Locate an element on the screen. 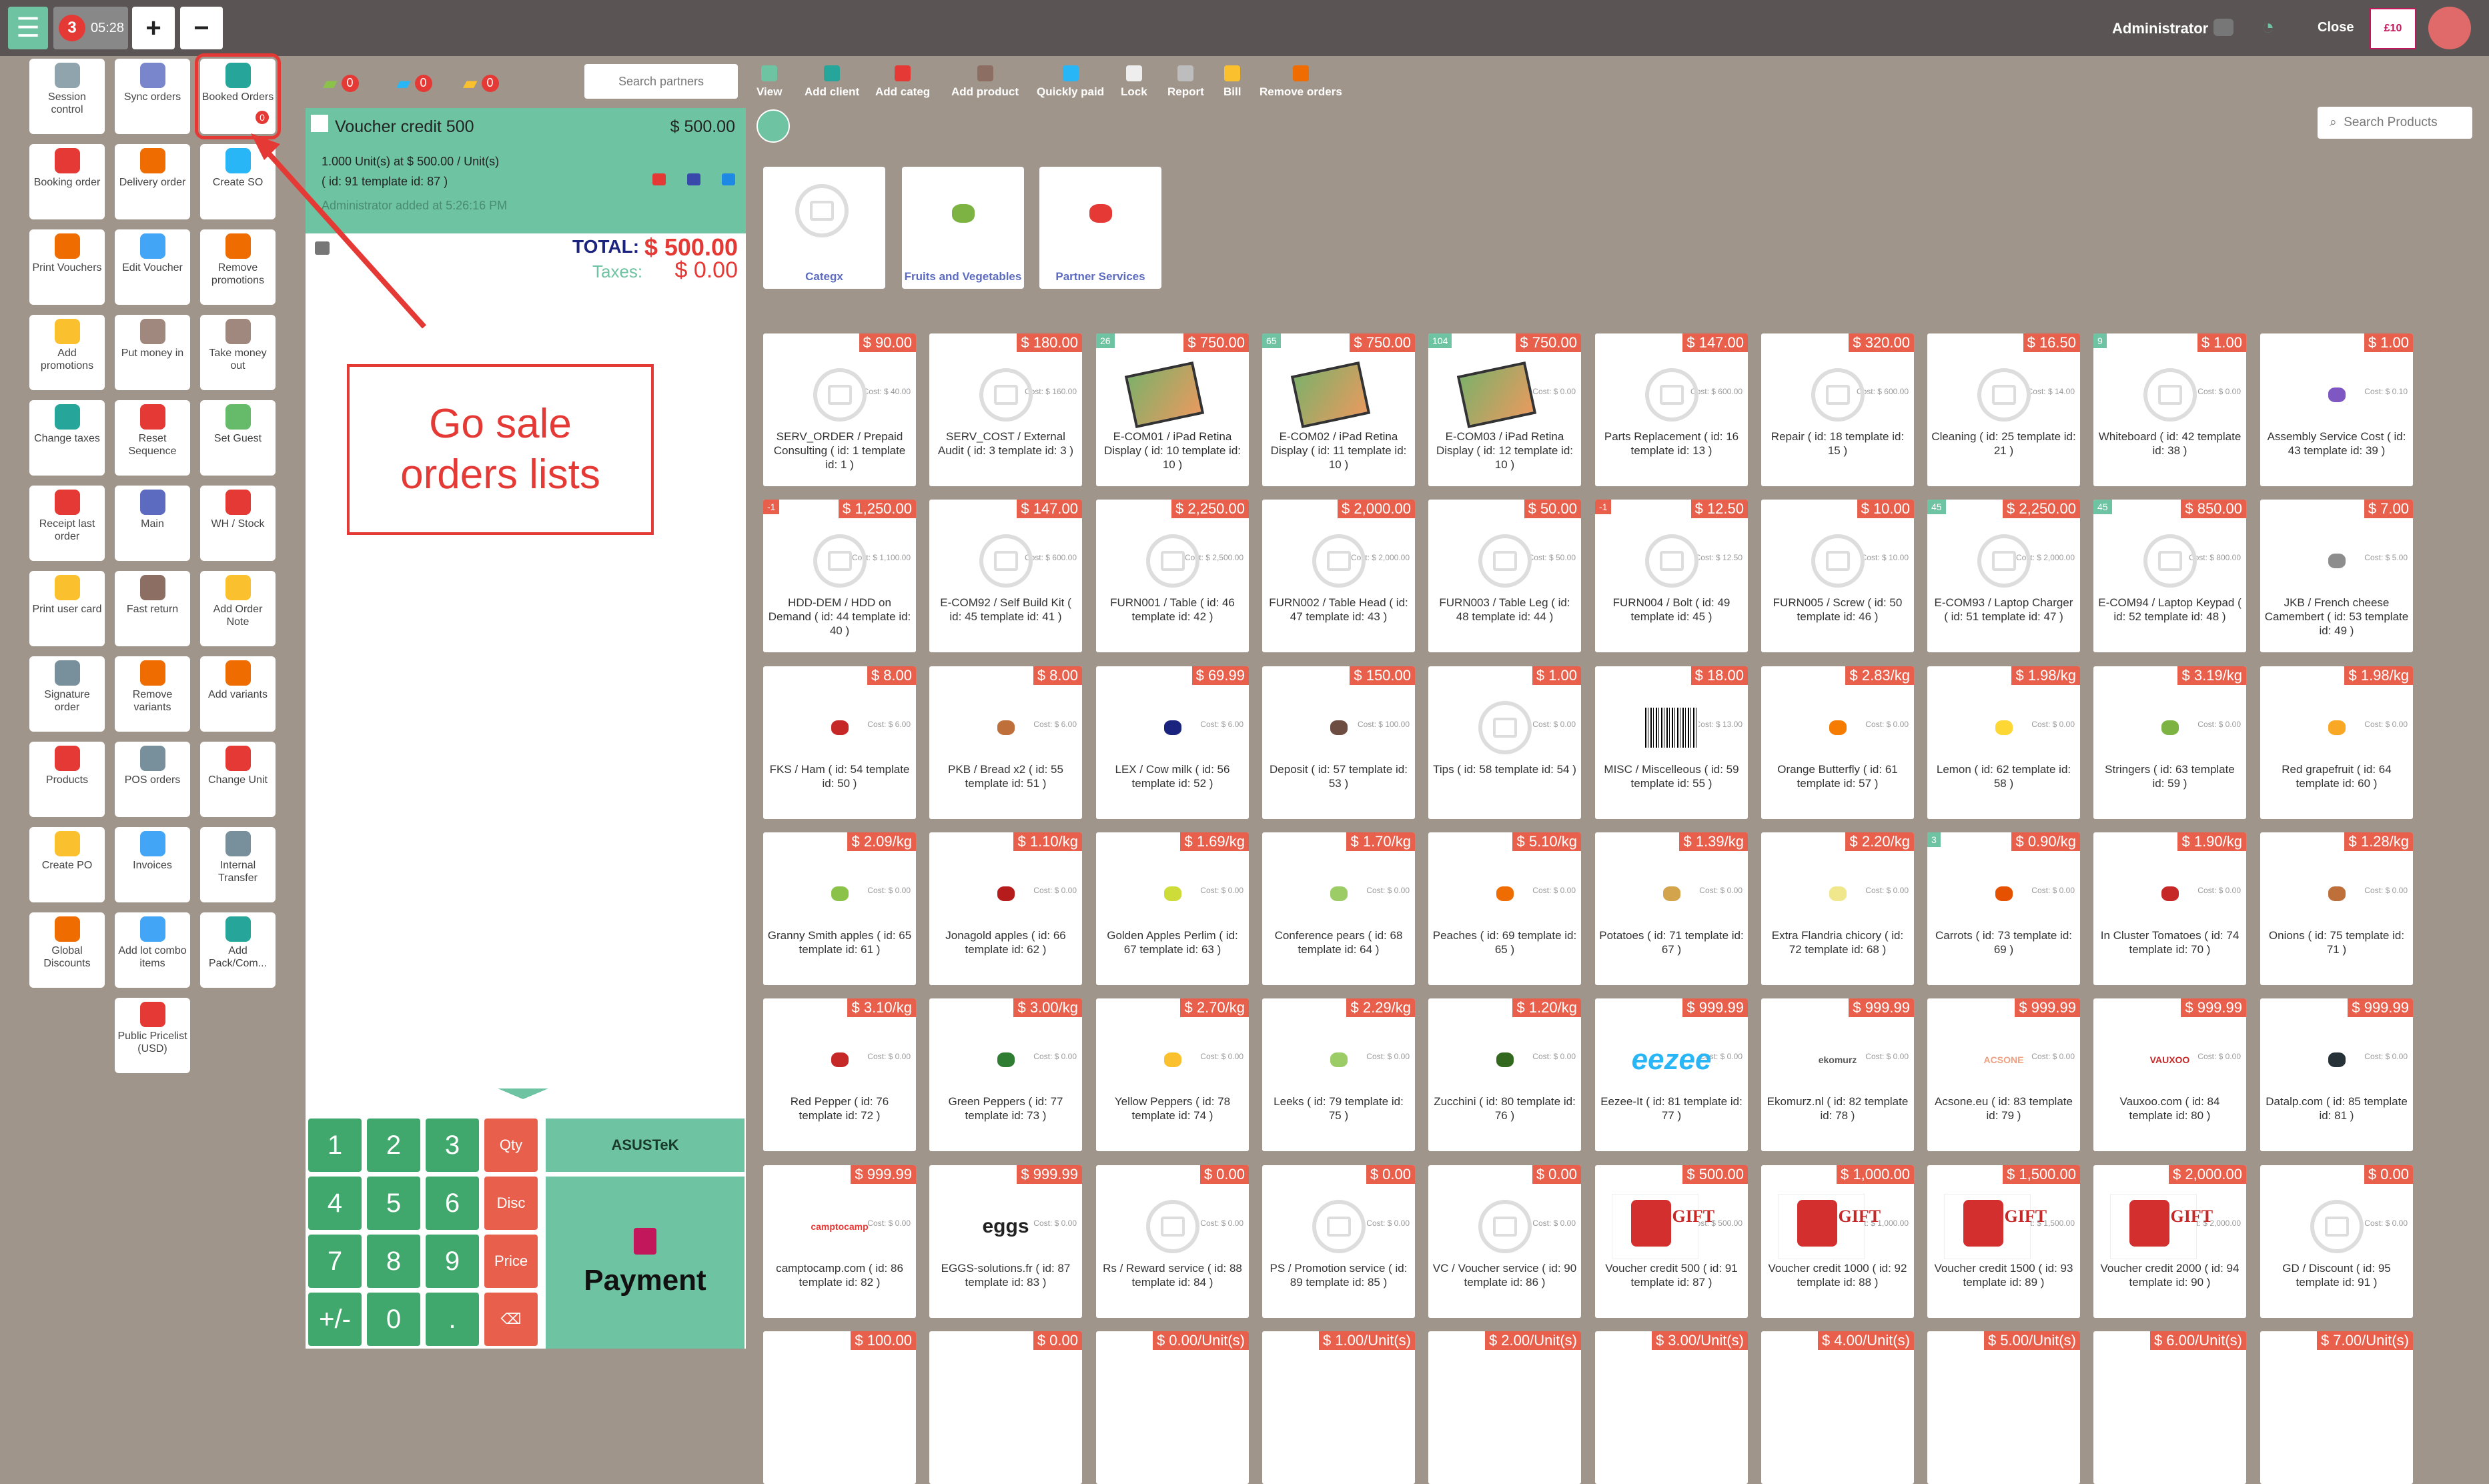 The image size is (2489, 1484). product-card: $ 0.00 is located at coordinates (1005, 1407).